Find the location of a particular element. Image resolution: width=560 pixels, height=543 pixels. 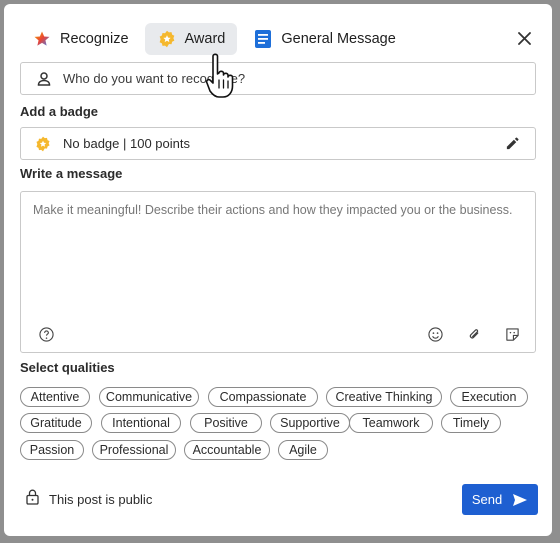

tab-recognize: Recognize is located at coordinates (80, 39).